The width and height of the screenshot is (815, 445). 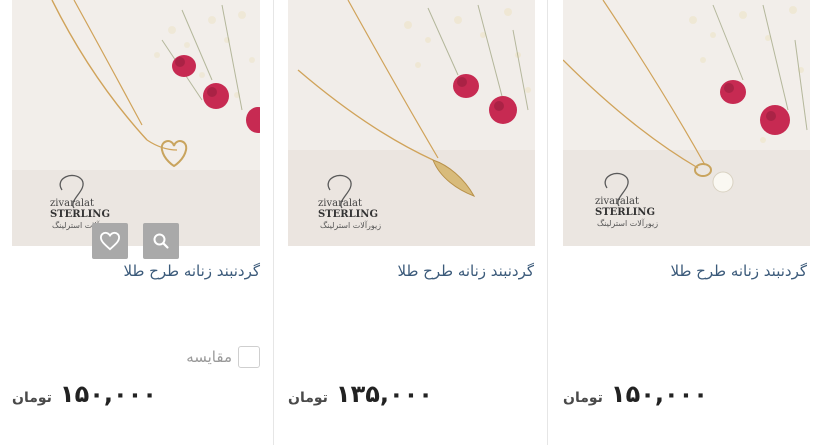 I want to click on compare-label: مقایسه, so click(x=209, y=357).